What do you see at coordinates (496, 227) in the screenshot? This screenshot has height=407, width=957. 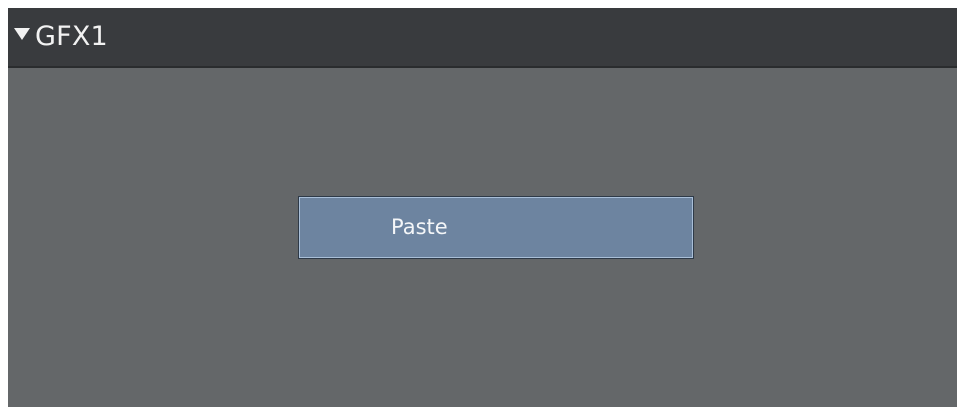 I see `paste-button: Paste` at bounding box center [496, 227].